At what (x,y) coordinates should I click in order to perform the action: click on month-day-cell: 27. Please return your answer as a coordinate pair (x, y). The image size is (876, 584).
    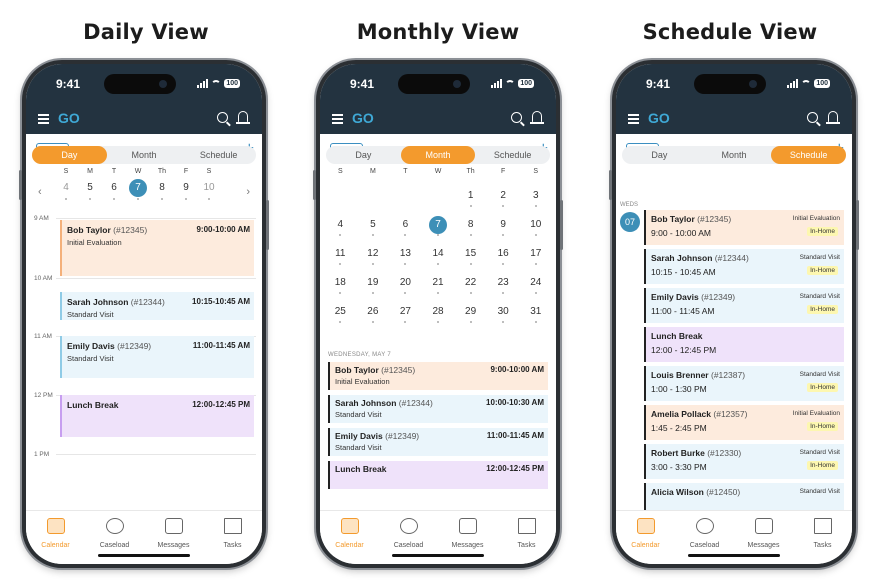
    Looking at the image, I should click on (405, 314).